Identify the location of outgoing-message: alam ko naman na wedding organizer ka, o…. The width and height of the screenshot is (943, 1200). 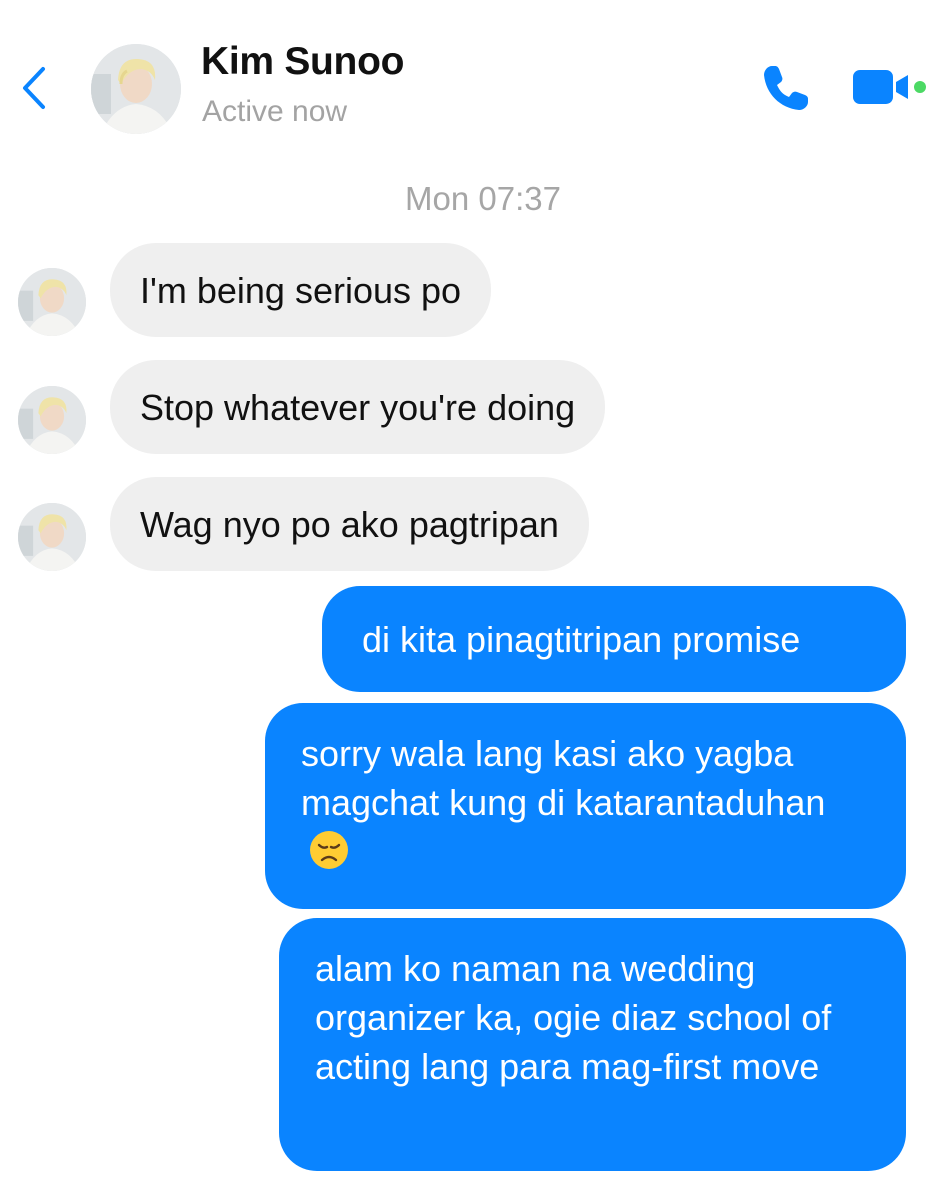
(592, 1044).